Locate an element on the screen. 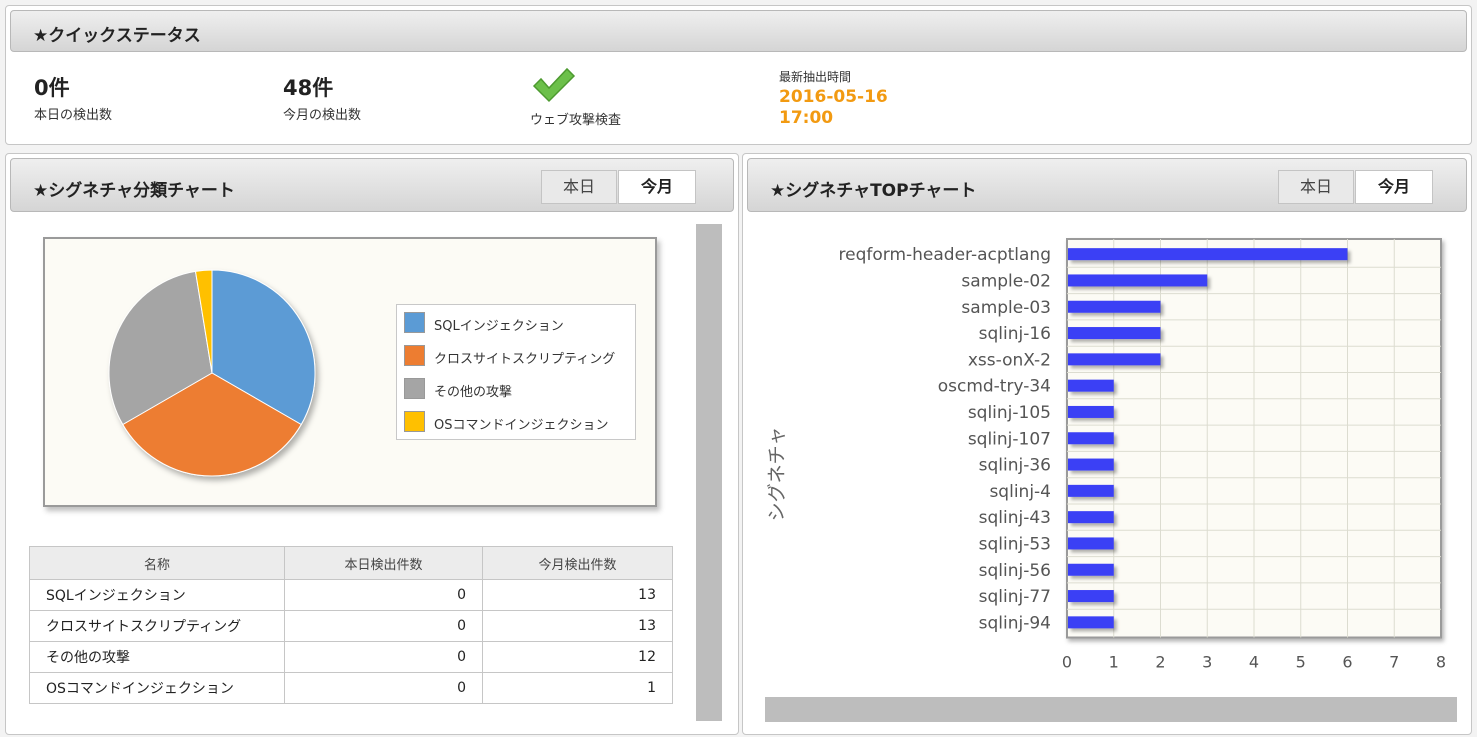 The height and width of the screenshot is (737, 1477). web-attack-check-label: ウェブ攻撃検査 is located at coordinates (576, 120).